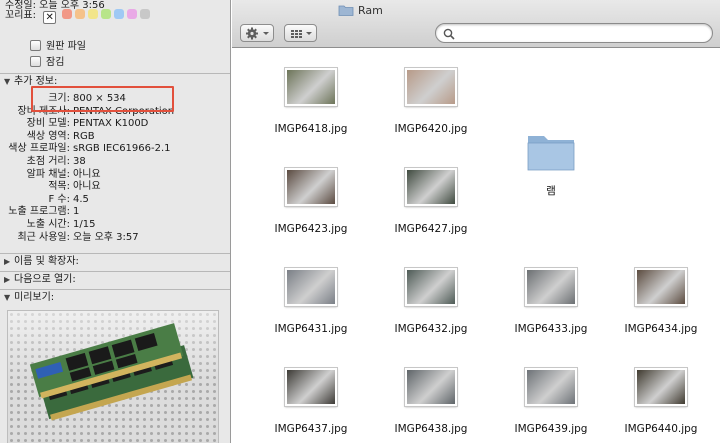 The image size is (720, 443). Describe the element at coordinates (102, 99) in the screenshot. I see `highlight-annotation-box` at that location.